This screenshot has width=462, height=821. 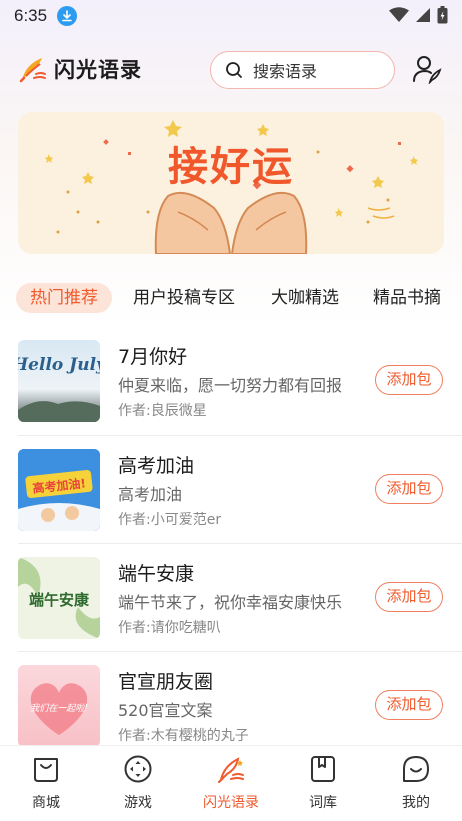 What do you see at coordinates (31, 15) in the screenshot?
I see `status-time: 6:35` at bounding box center [31, 15].